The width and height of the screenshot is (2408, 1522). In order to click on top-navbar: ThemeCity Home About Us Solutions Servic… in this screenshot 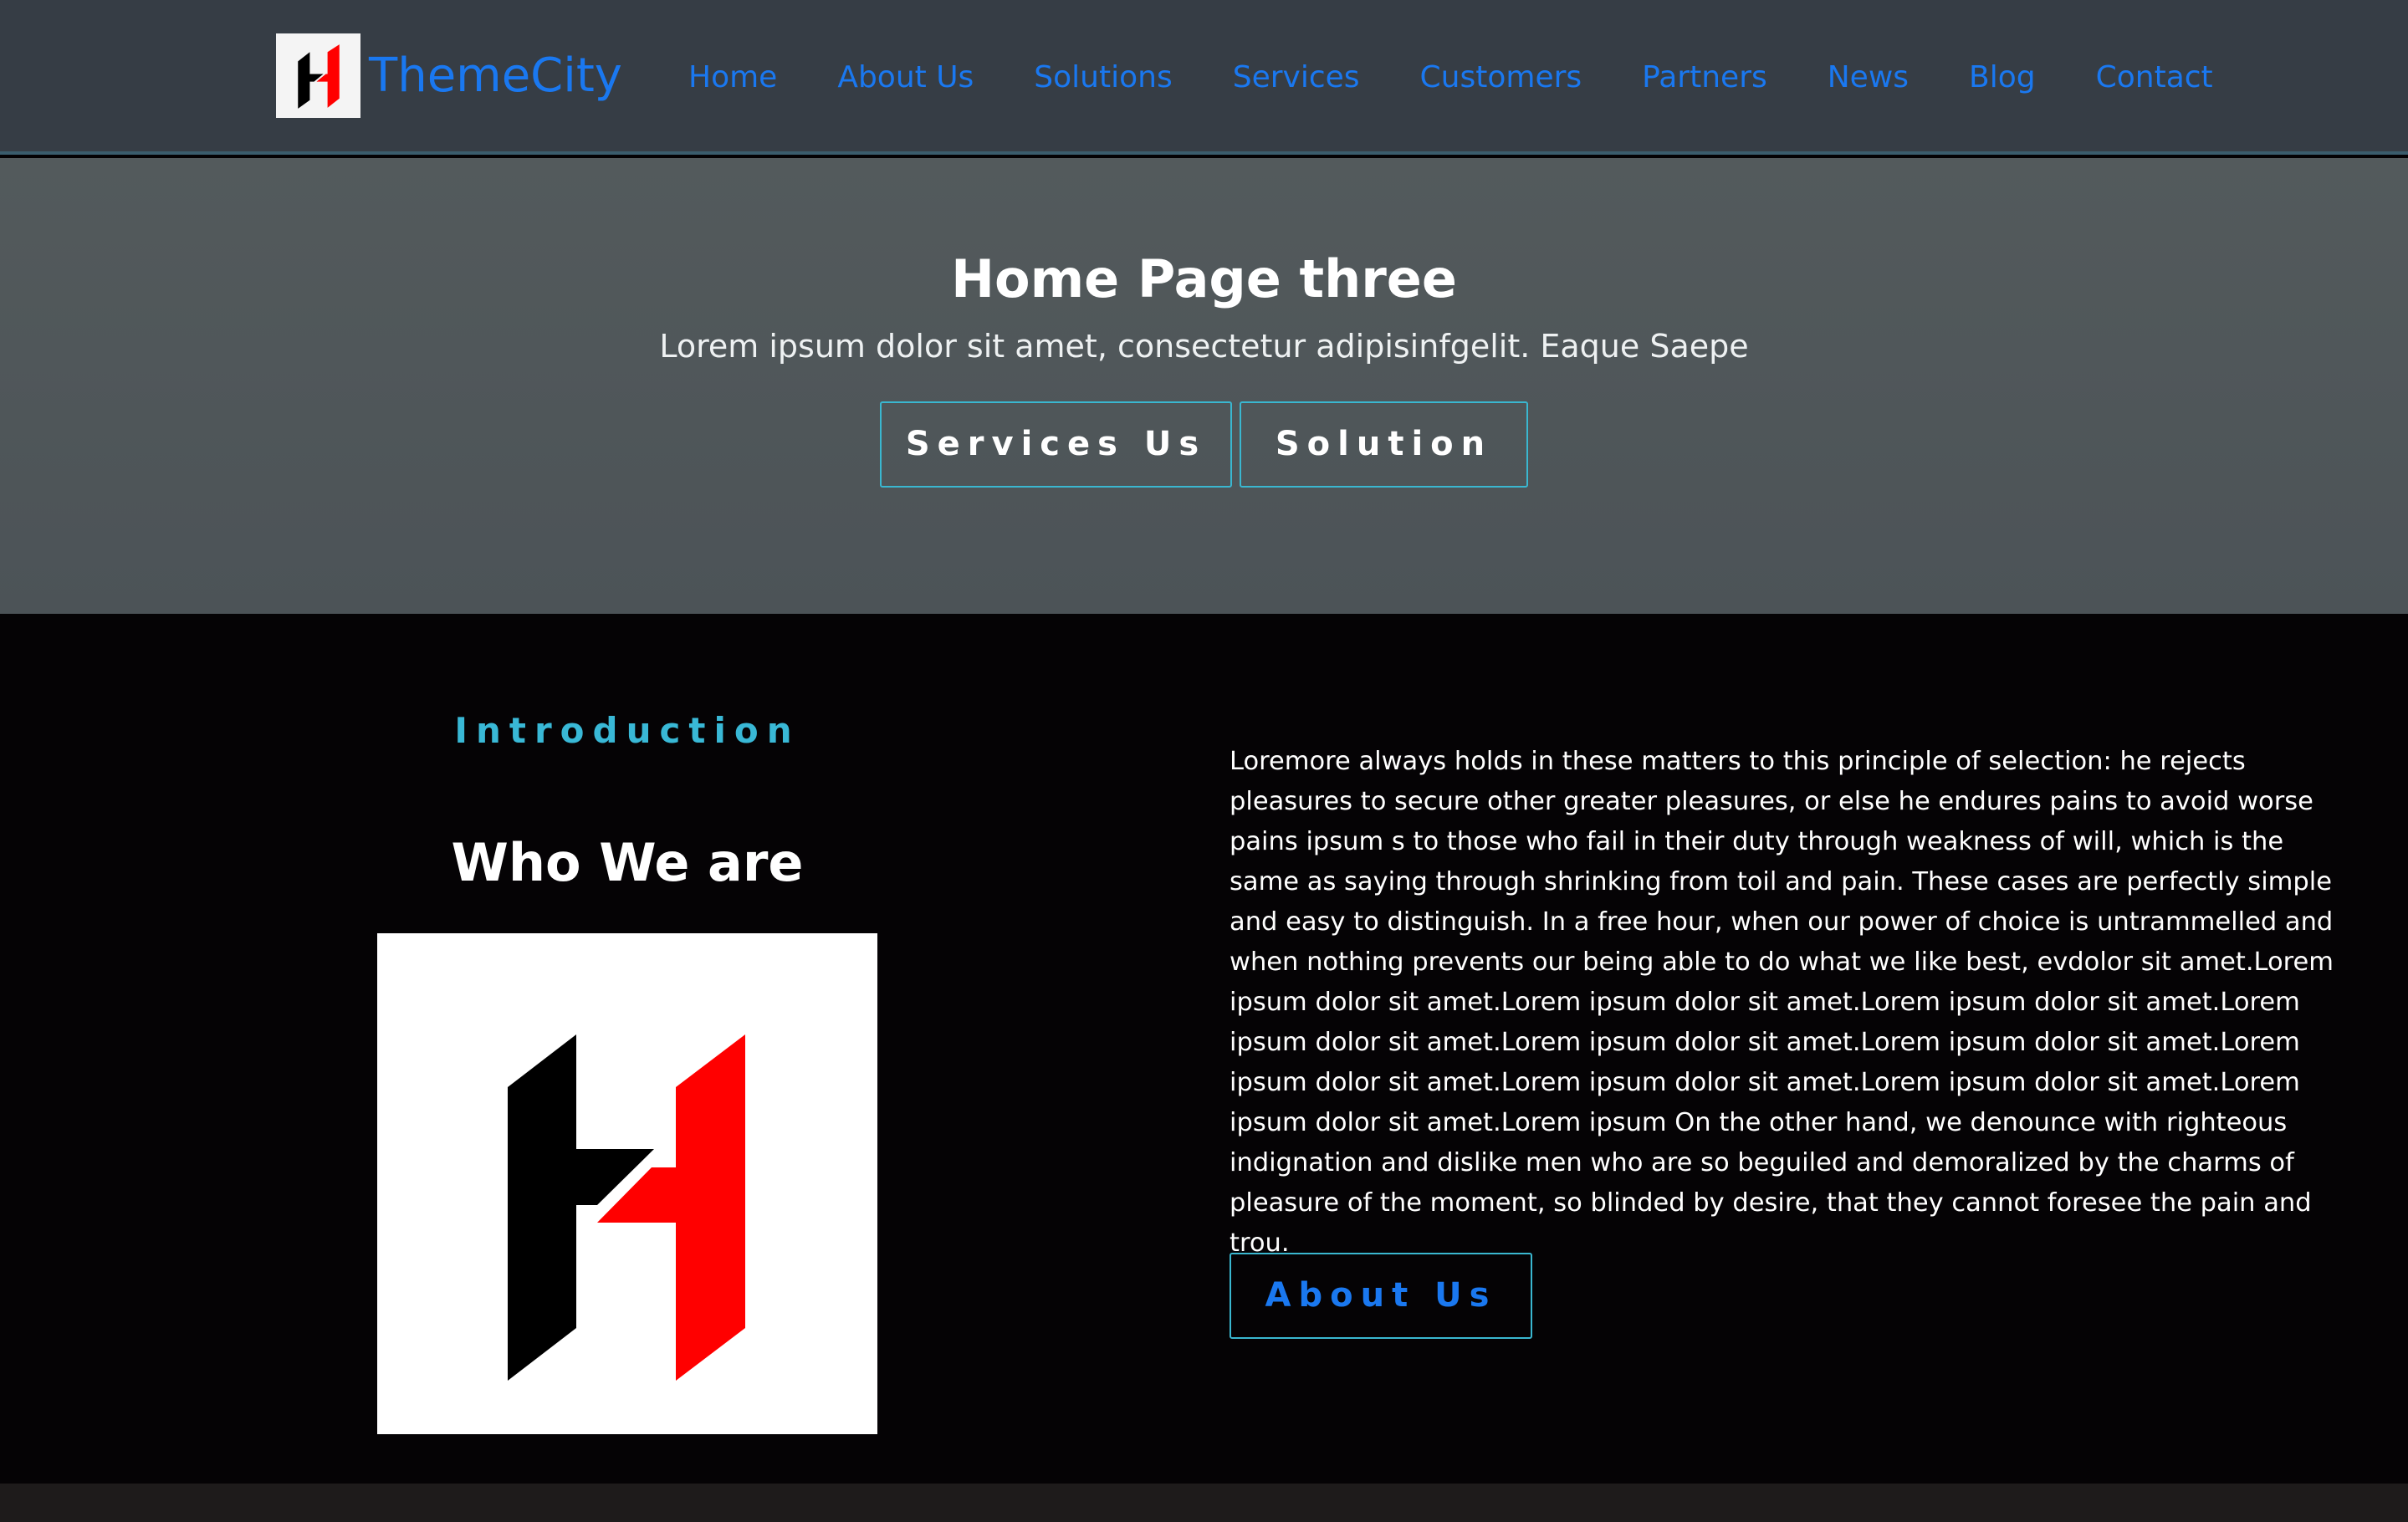, I will do `click(1204, 77)`.